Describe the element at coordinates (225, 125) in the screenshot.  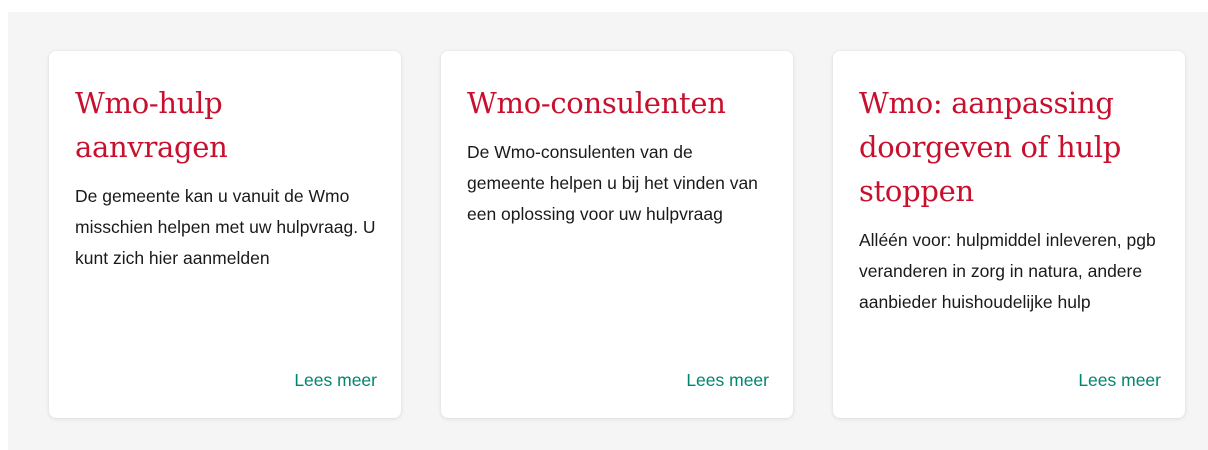
I see `card-title: Wmo-hulp aanvragen` at that location.